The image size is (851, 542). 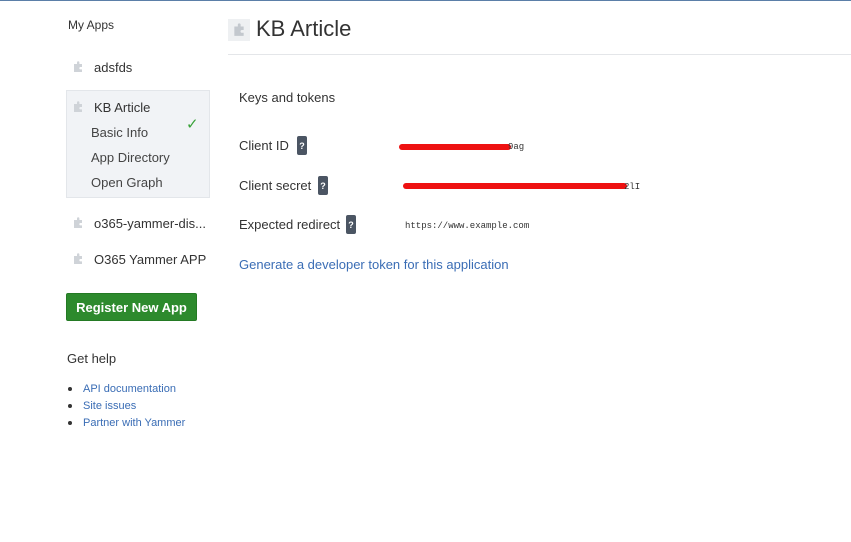 What do you see at coordinates (129, 389) in the screenshot?
I see `api-documentation-link: API documentation` at bounding box center [129, 389].